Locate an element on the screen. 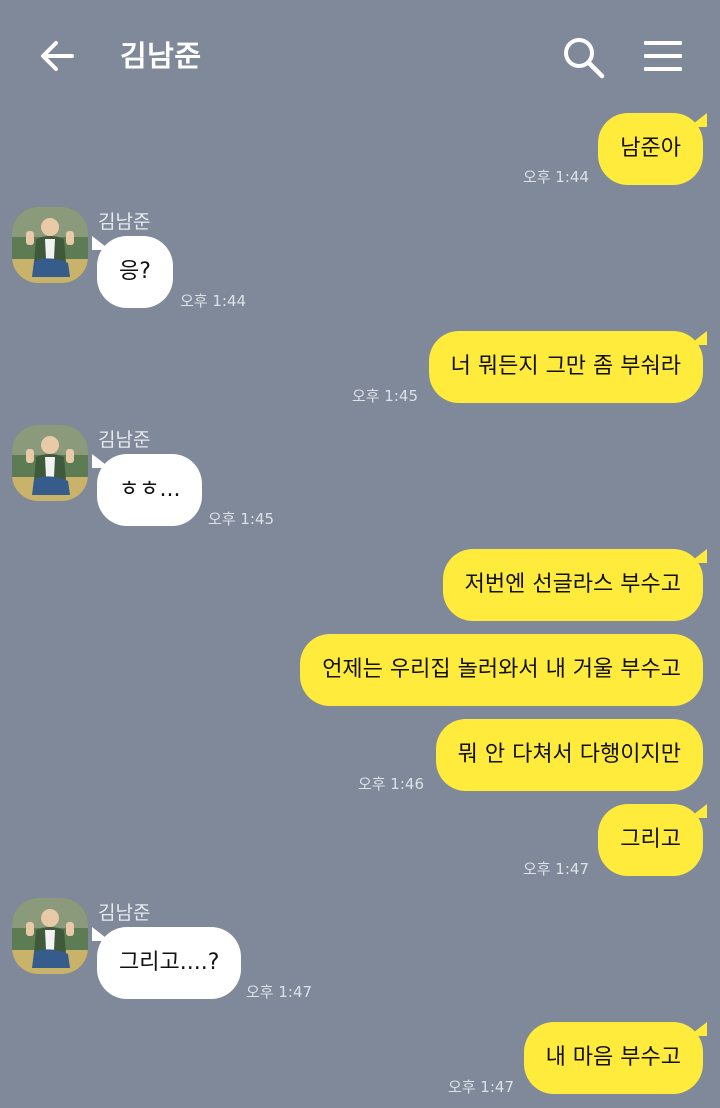  my-message-bubble: 남준아 is located at coordinates (650, 149).